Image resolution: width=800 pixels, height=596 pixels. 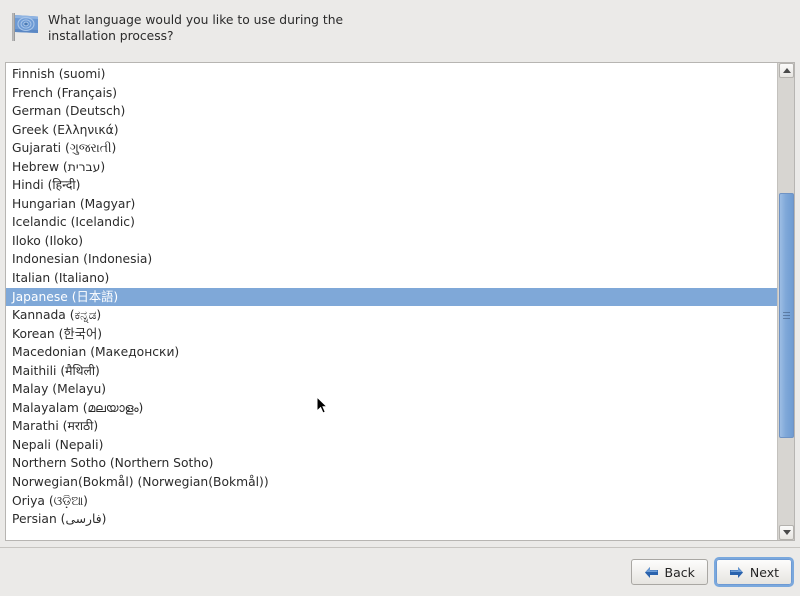 I want to click on language-list-item: Malayalam (മലയാളം), so click(x=391, y=408).